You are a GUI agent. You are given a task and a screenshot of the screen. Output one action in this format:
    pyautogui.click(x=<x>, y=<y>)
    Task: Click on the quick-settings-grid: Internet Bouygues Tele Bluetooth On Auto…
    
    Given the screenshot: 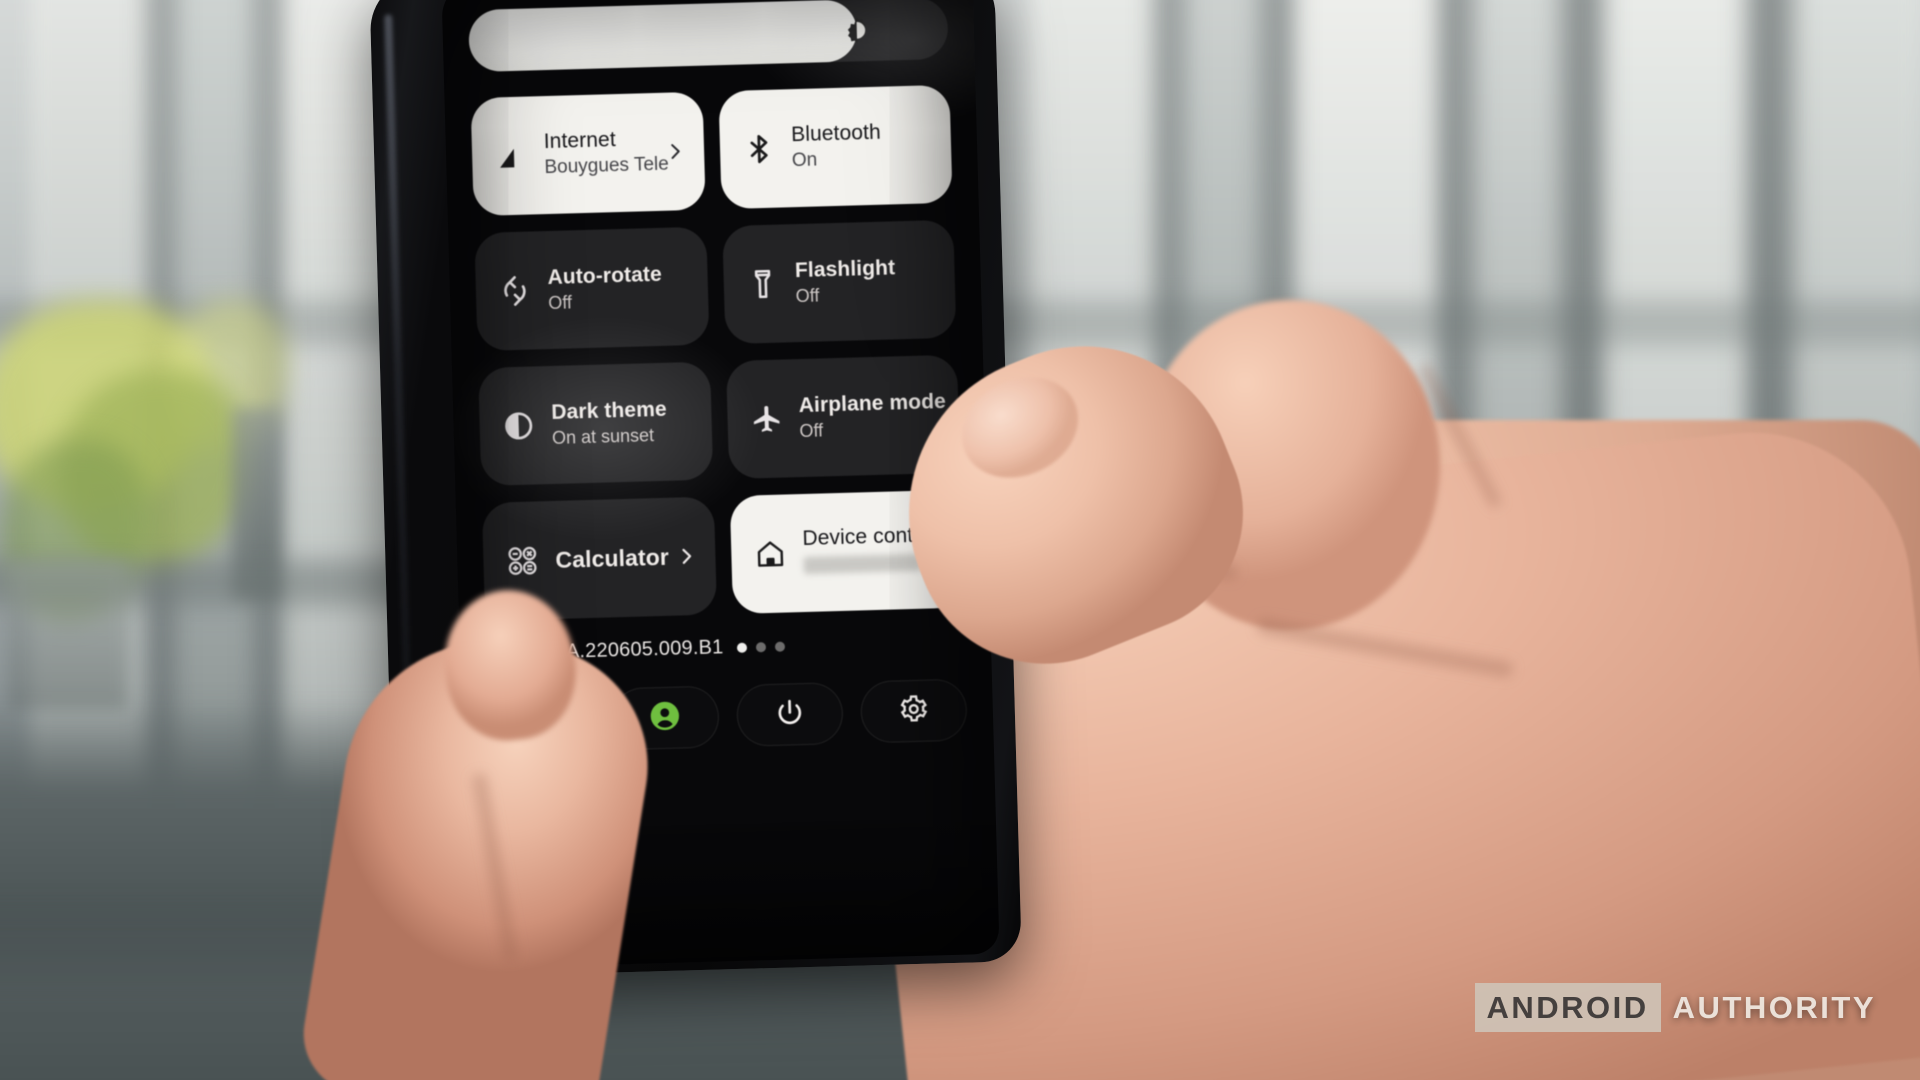 What is the action you would take?
    pyautogui.click(x=717, y=352)
    